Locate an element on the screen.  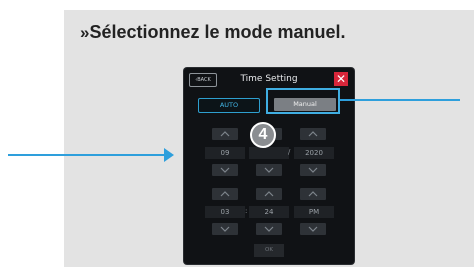
pointer-line-left is located at coordinates (87, 155).